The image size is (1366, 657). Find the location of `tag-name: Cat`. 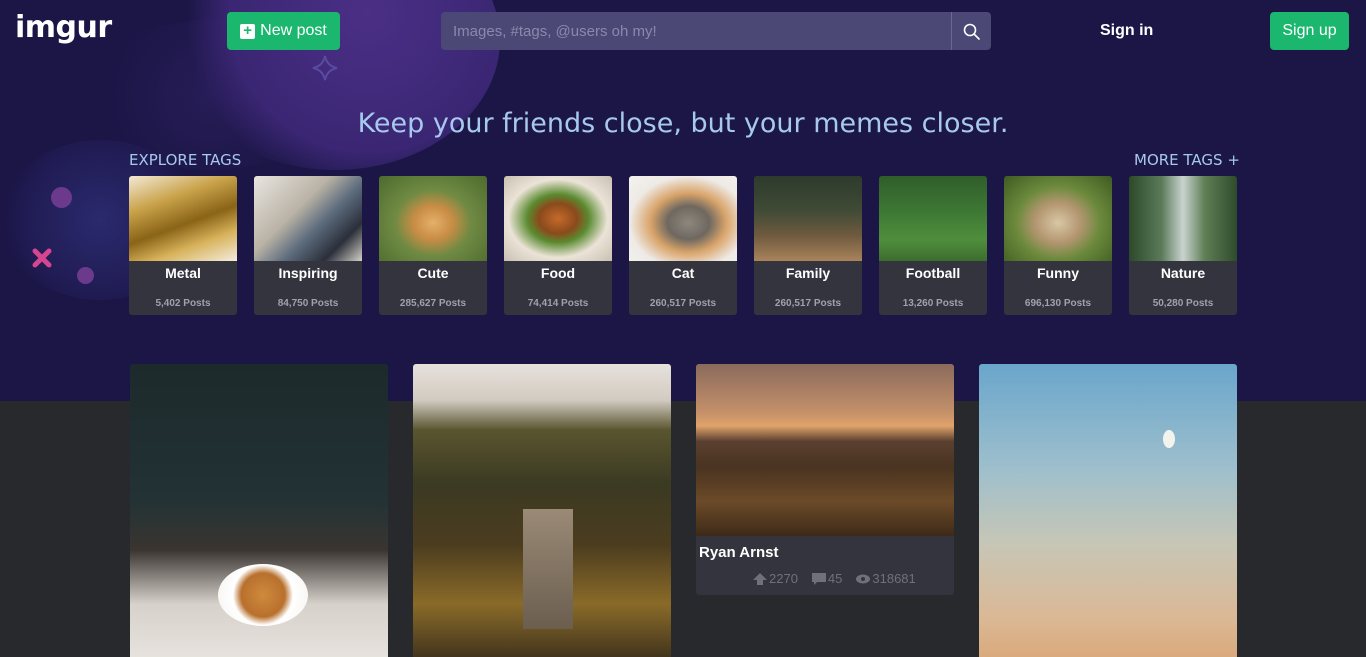

tag-name: Cat is located at coordinates (683, 273).